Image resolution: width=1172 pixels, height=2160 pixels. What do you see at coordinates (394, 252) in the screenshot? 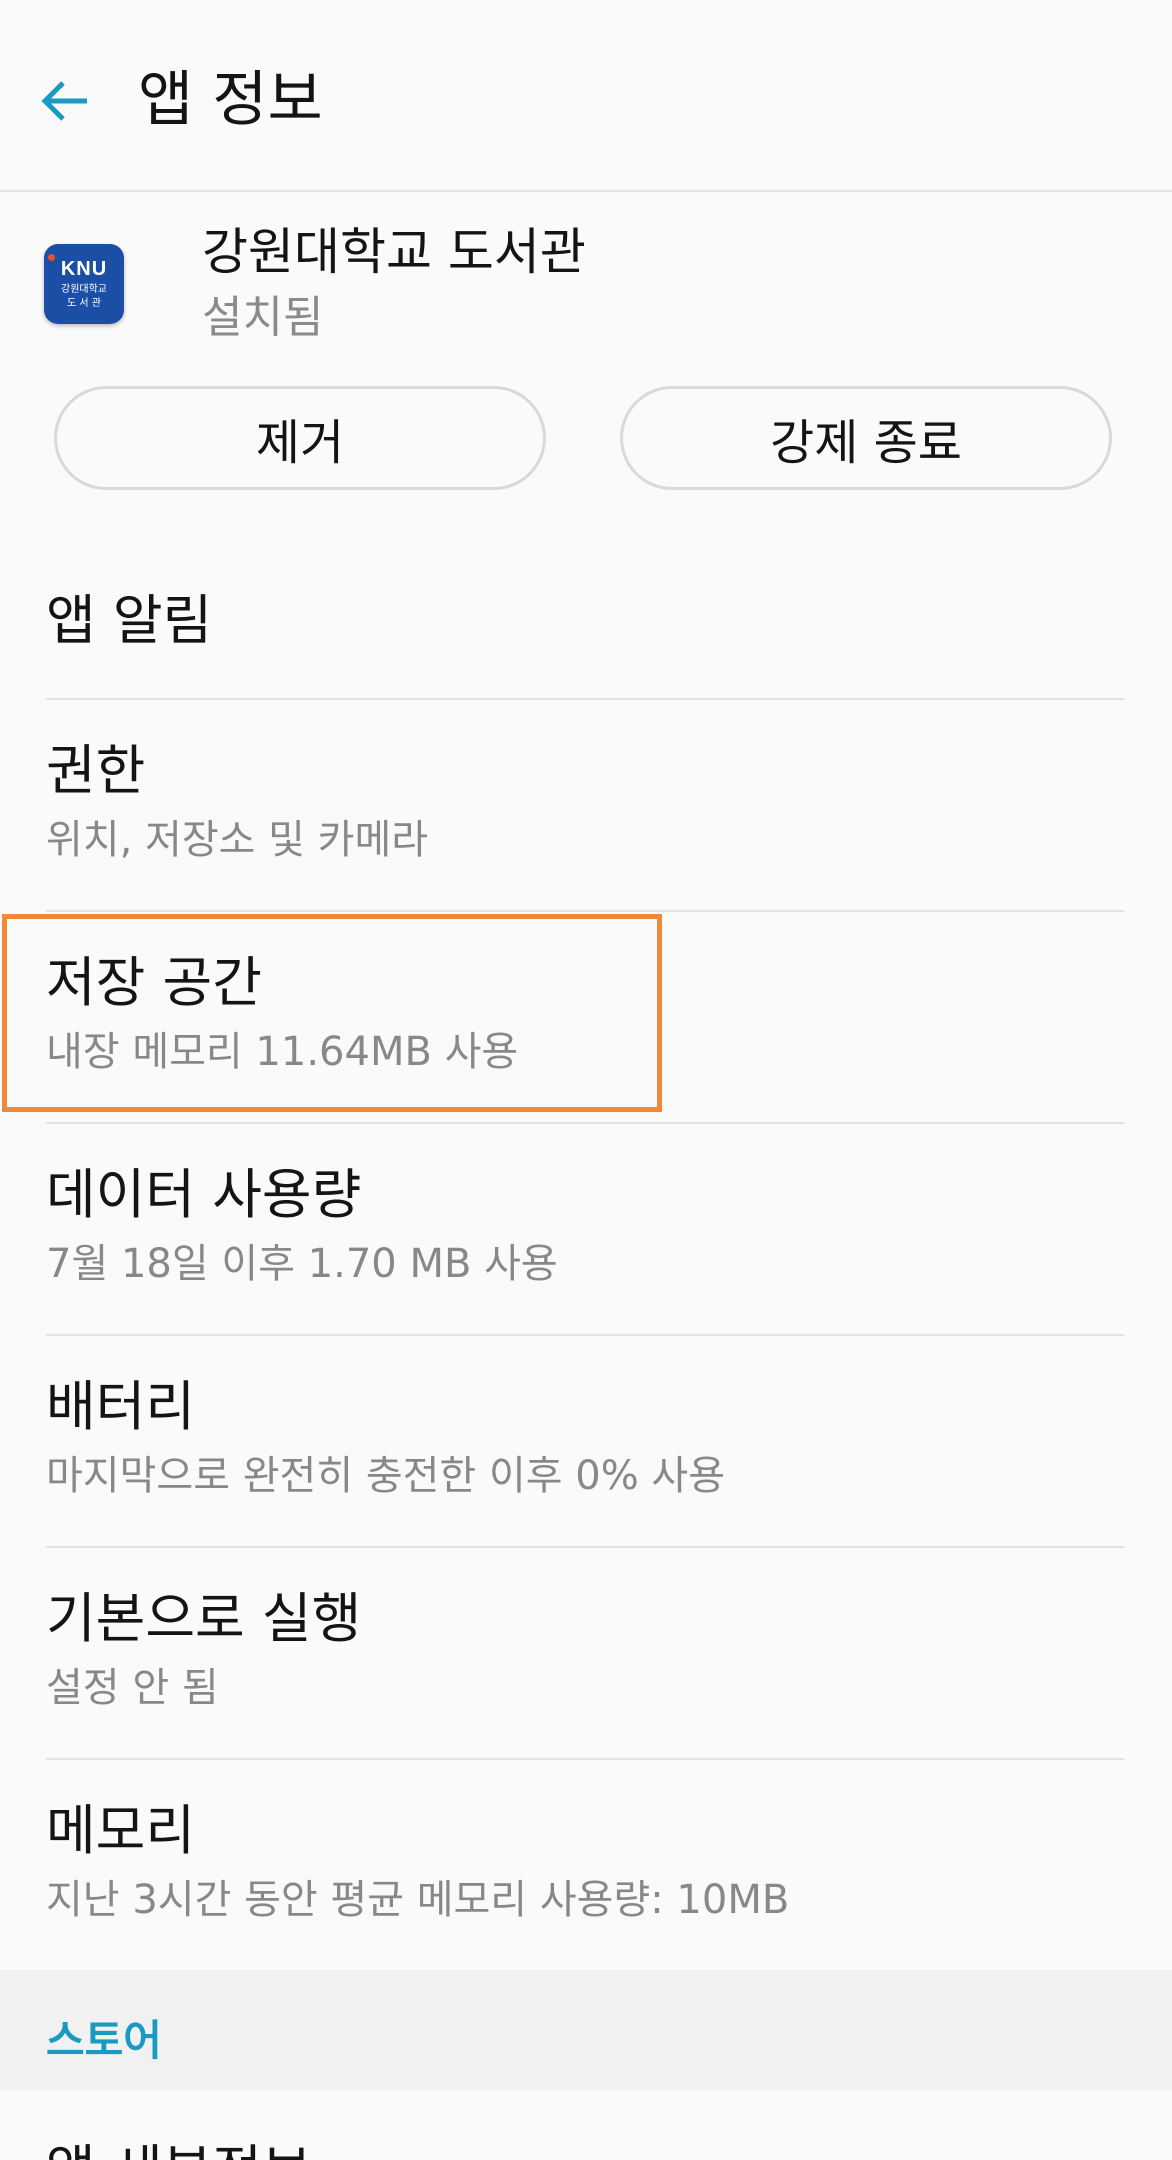
I see `app-name: 강원대학교 도서관` at bounding box center [394, 252].